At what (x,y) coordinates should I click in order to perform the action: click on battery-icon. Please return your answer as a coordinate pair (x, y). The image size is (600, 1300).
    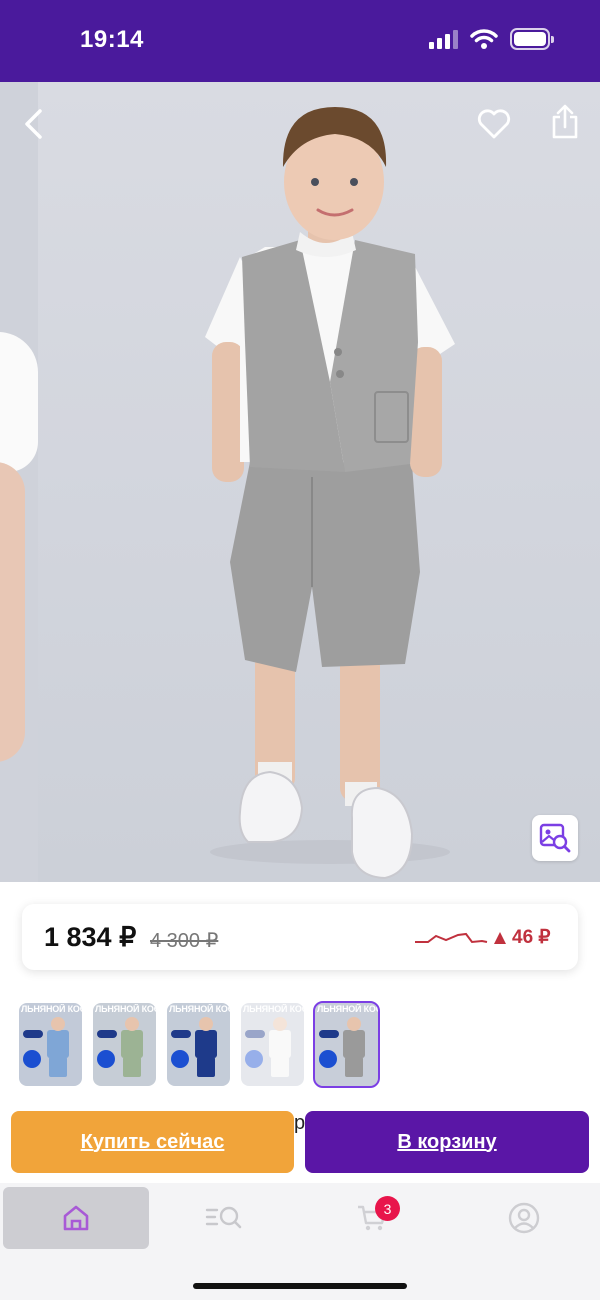
    Looking at the image, I should click on (532, 39).